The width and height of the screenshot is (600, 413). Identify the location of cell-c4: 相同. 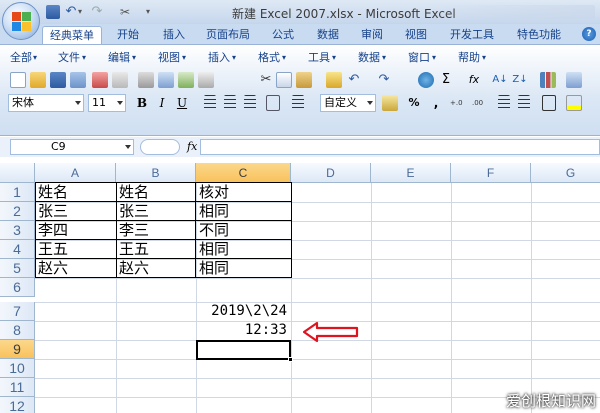
(243, 249).